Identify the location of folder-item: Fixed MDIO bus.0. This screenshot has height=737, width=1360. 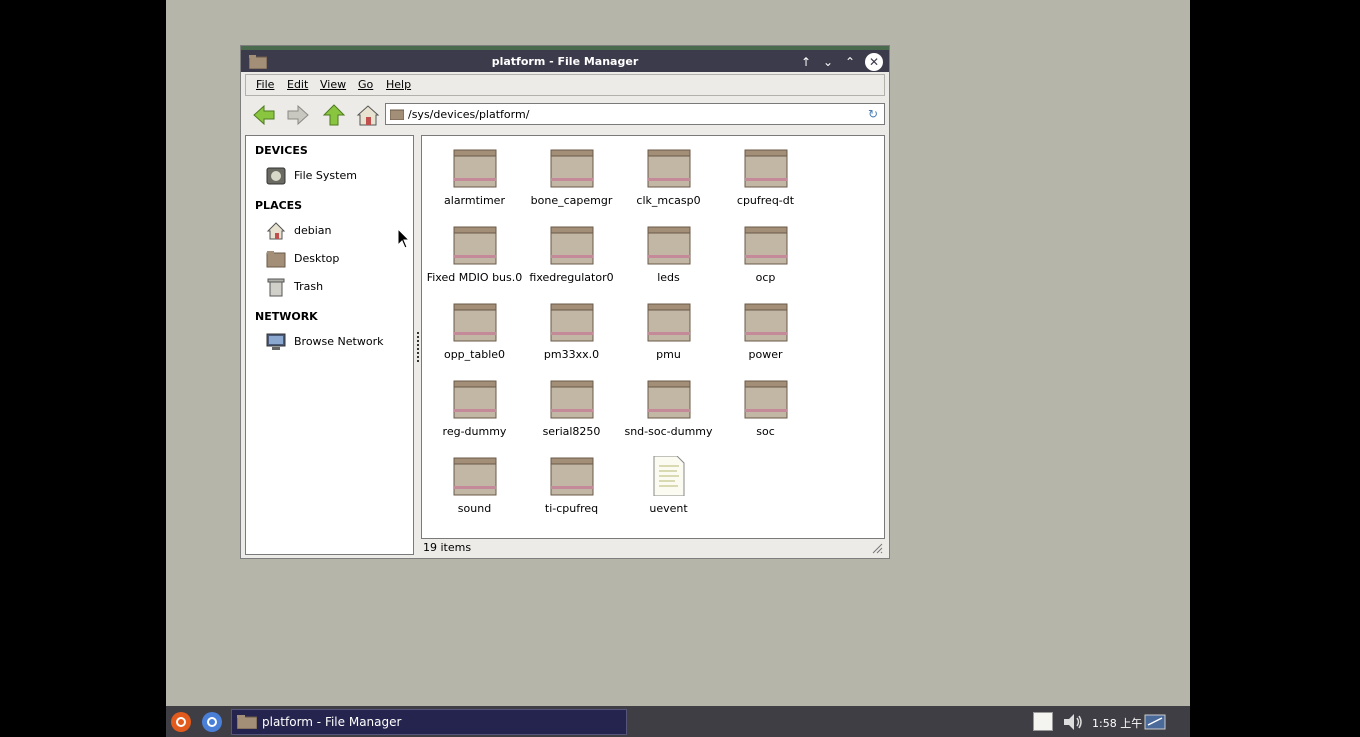
(474, 250).